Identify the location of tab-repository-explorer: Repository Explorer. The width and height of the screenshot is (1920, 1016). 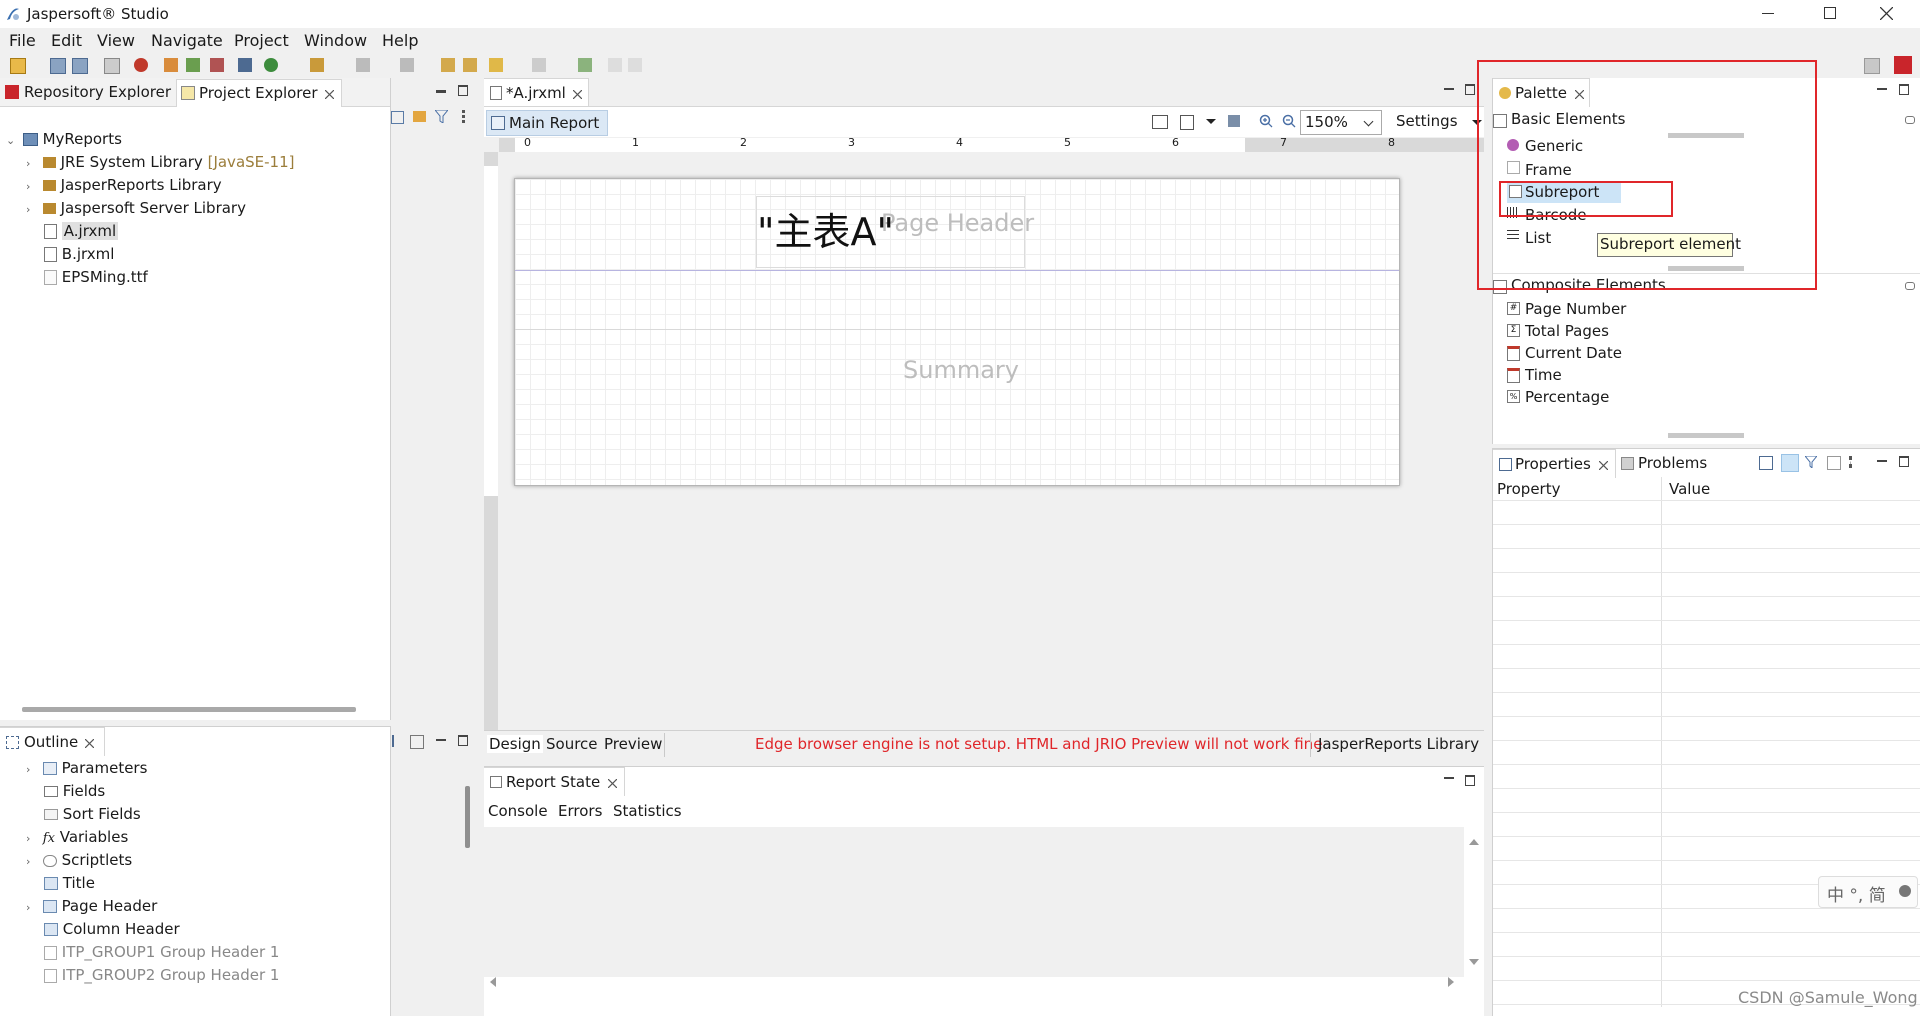
(97, 92).